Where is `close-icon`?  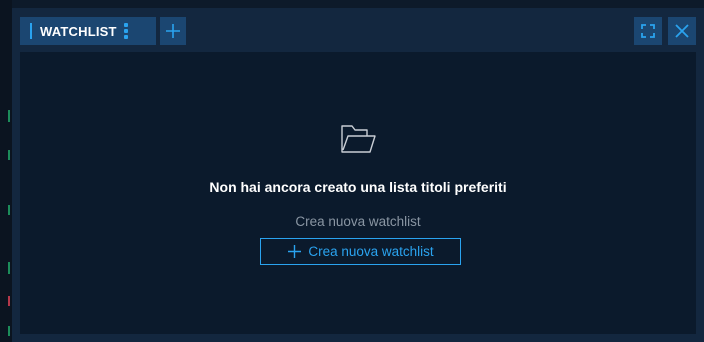
close-icon is located at coordinates (682, 31).